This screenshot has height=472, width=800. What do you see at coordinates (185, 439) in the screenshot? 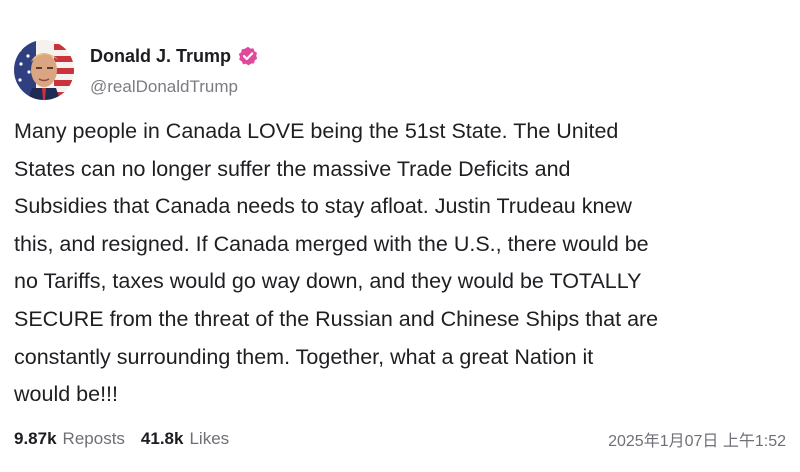
I see `likes-stat: 41.8k Likes` at bounding box center [185, 439].